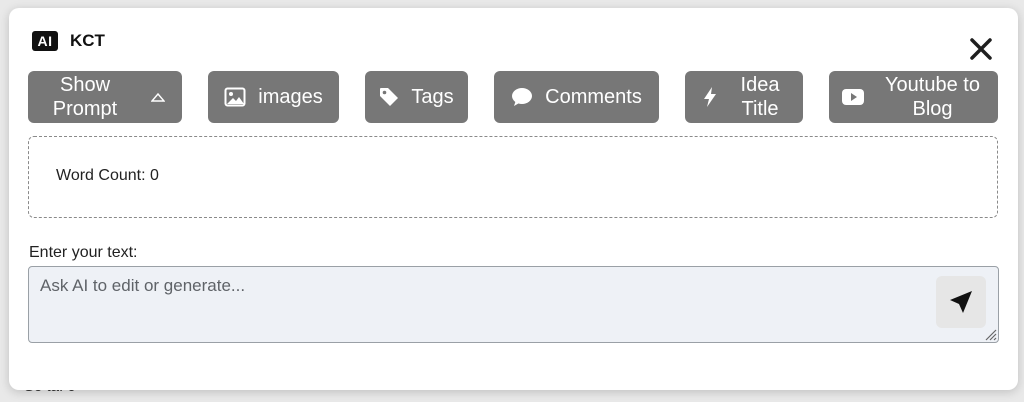  What do you see at coordinates (710, 97) in the screenshot?
I see `bolt-icon` at bounding box center [710, 97].